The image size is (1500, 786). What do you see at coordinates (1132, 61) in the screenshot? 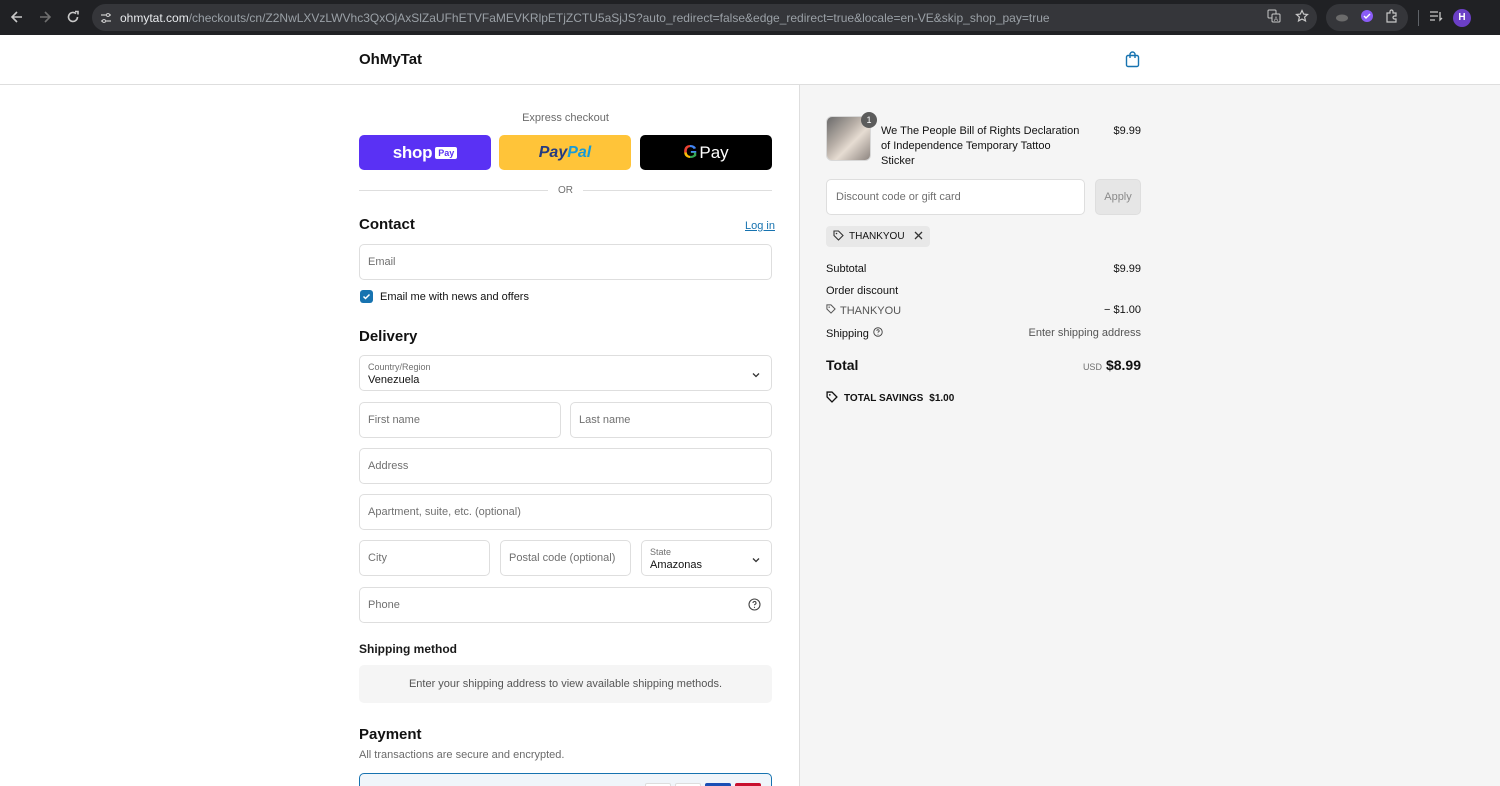
I see `shopping-bag-icon` at bounding box center [1132, 61].